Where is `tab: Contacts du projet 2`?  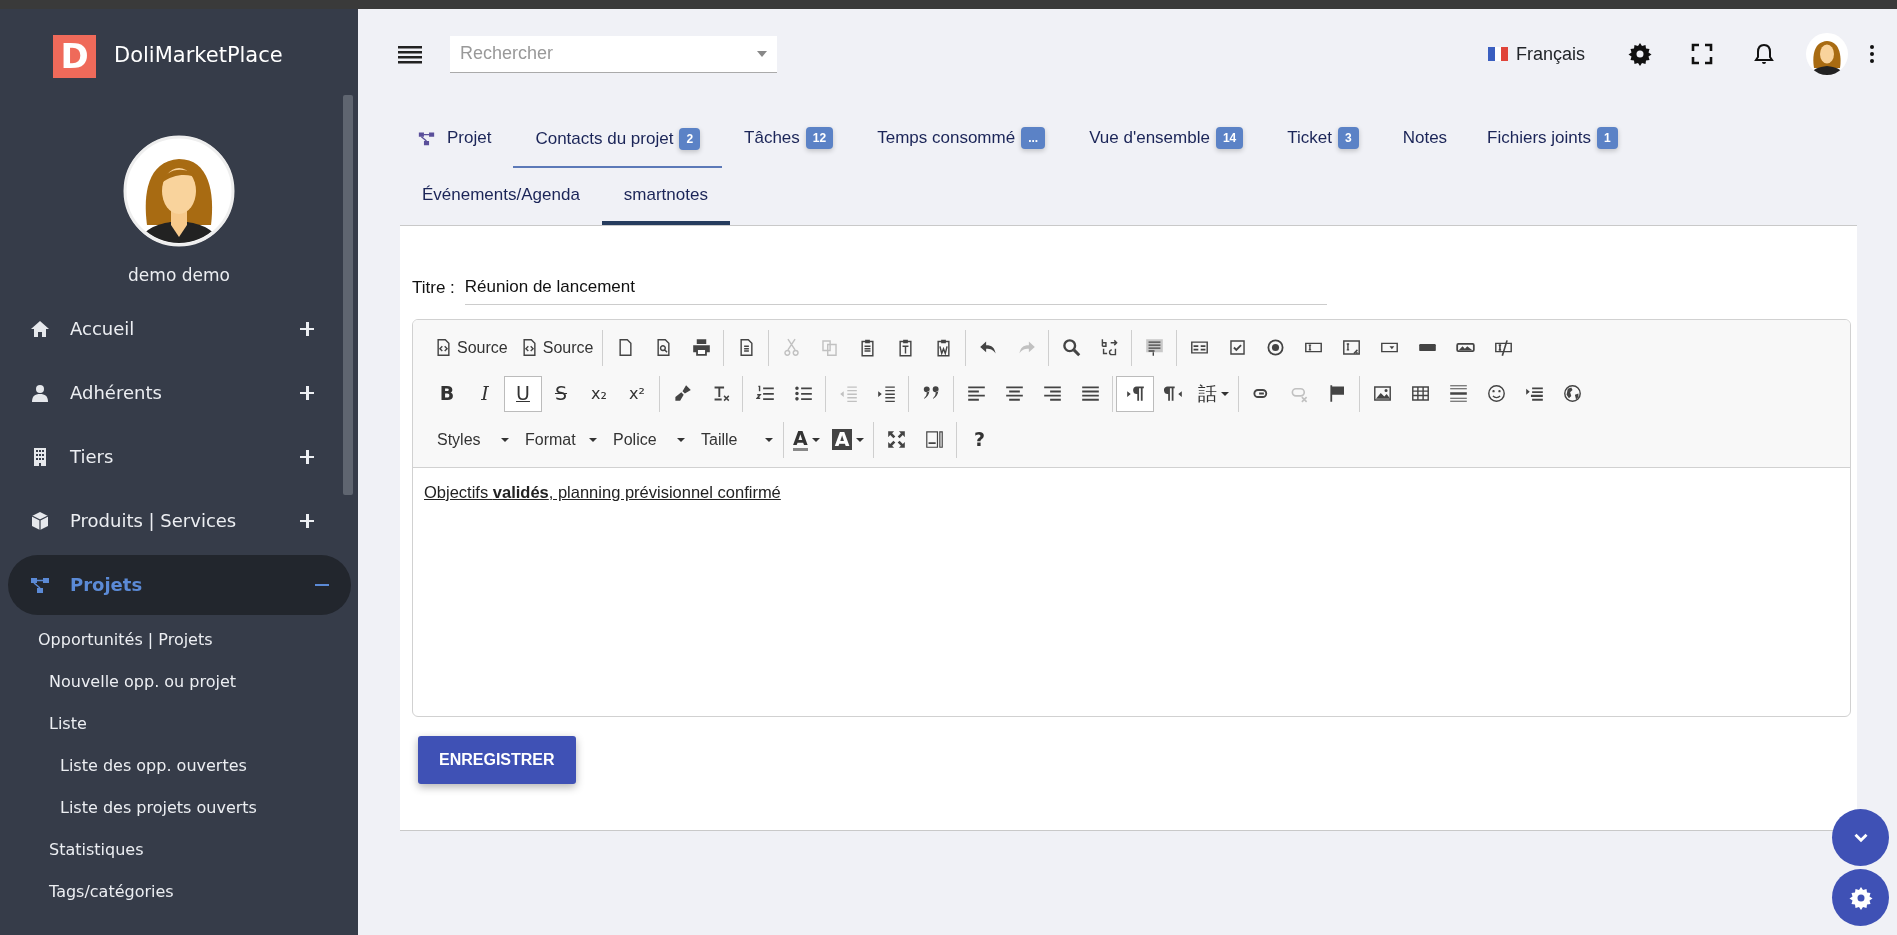
tab: Contacts du projet 2 is located at coordinates (618, 139).